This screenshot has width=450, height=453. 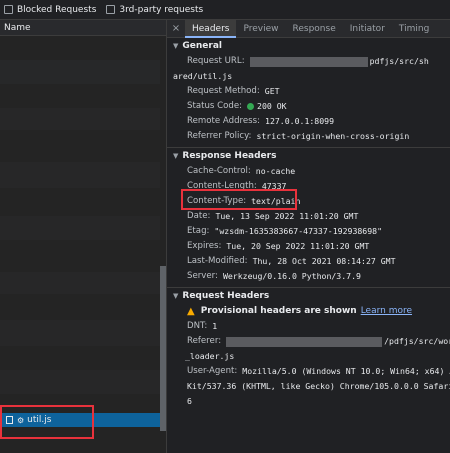 What do you see at coordinates (308, 186) in the screenshot?
I see `content-length-row: Content-Length: 47337` at bounding box center [308, 186].